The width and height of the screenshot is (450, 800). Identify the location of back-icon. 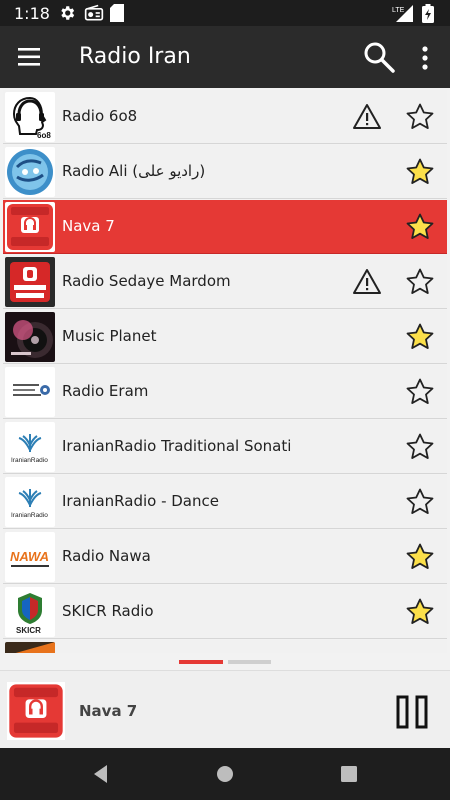
(101, 774).